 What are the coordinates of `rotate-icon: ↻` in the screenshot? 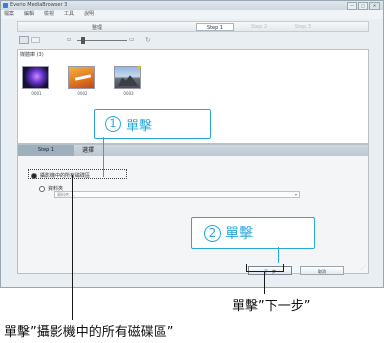 It's located at (148, 40).